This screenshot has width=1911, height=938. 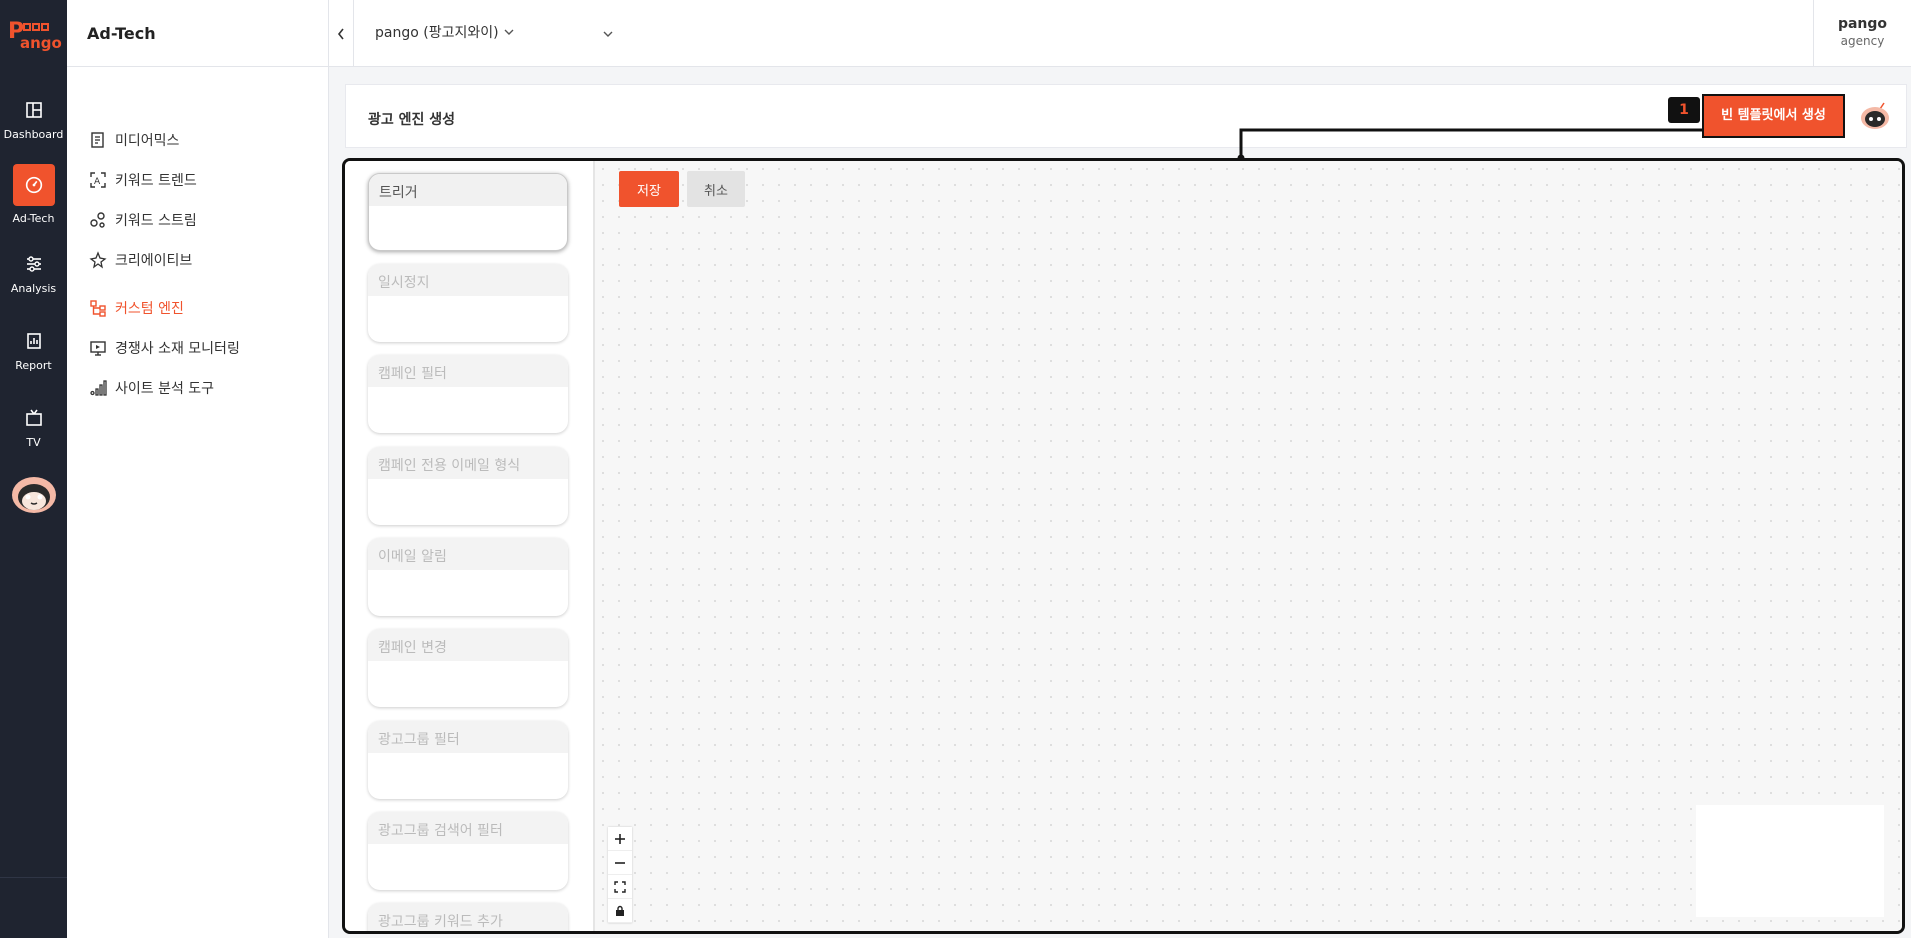 What do you see at coordinates (468, 303) in the screenshot?
I see `palette-node-pause: 일시정지` at bounding box center [468, 303].